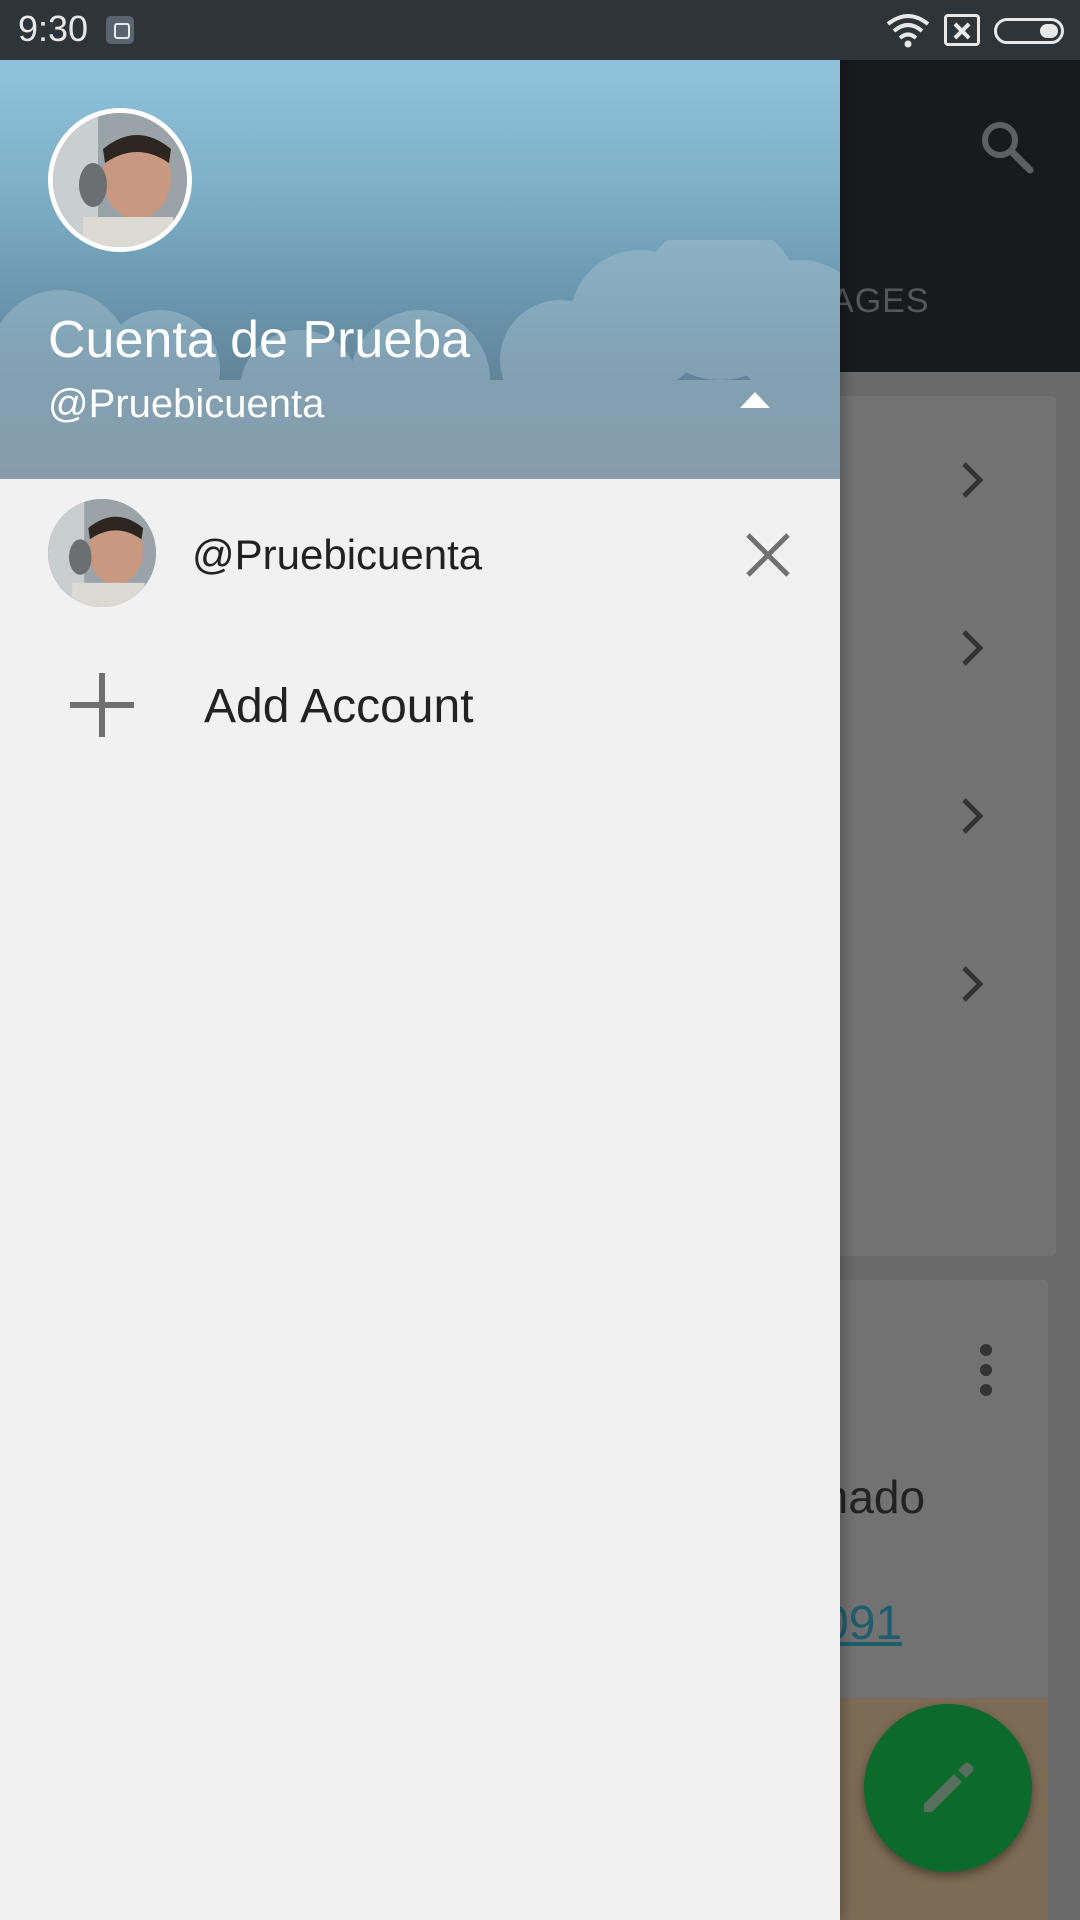 Image resolution: width=1080 pixels, height=1920 pixels. What do you see at coordinates (755, 399) in the screenshot?
I see `arrow-up-icon` at bounding box center [755, 399].